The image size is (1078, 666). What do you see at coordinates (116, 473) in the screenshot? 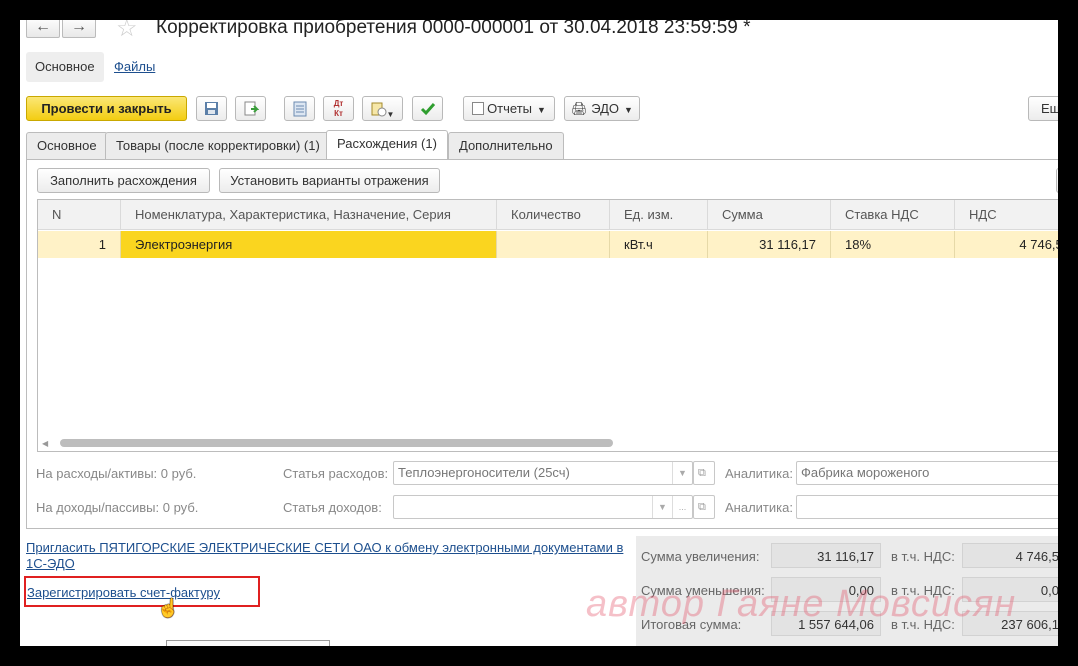
I see `expenses-assets-label: На расходы/активы: 0 руб.` at bounding box center [116, 473].